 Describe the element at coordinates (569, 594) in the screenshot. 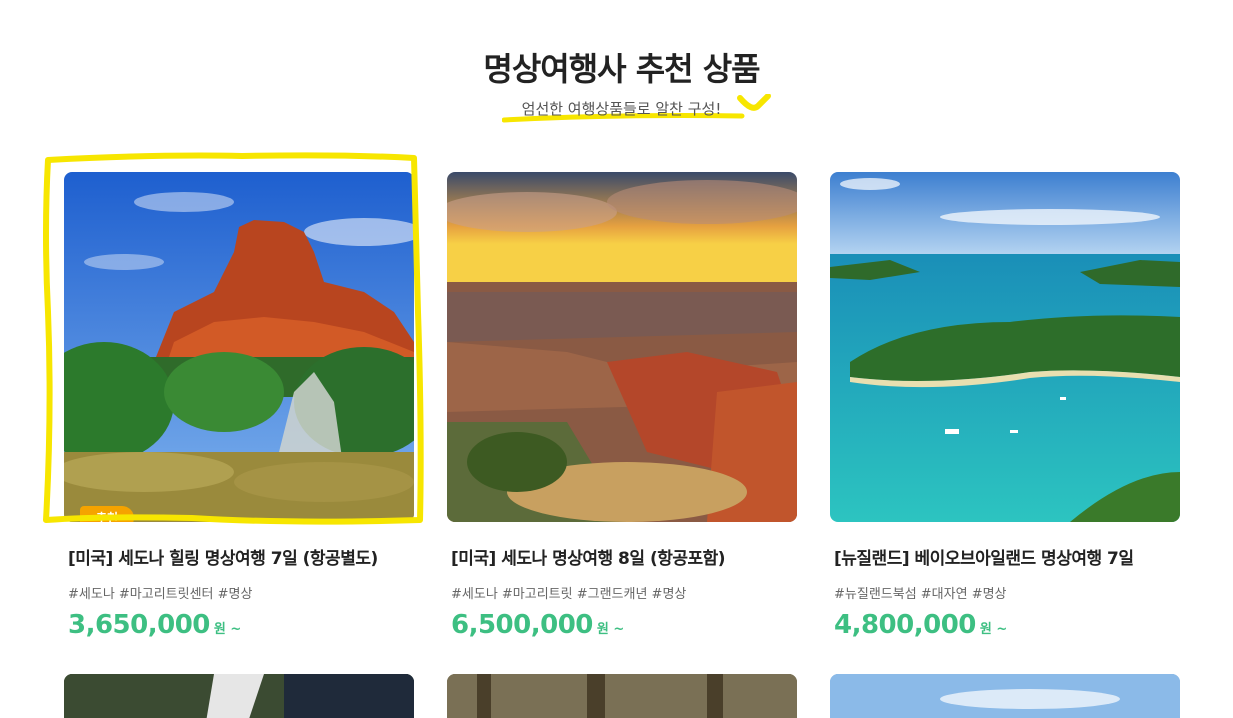

I see `product-tags: #세도나 #마고리트릿 #그랜드캐년 #명상` at that location.